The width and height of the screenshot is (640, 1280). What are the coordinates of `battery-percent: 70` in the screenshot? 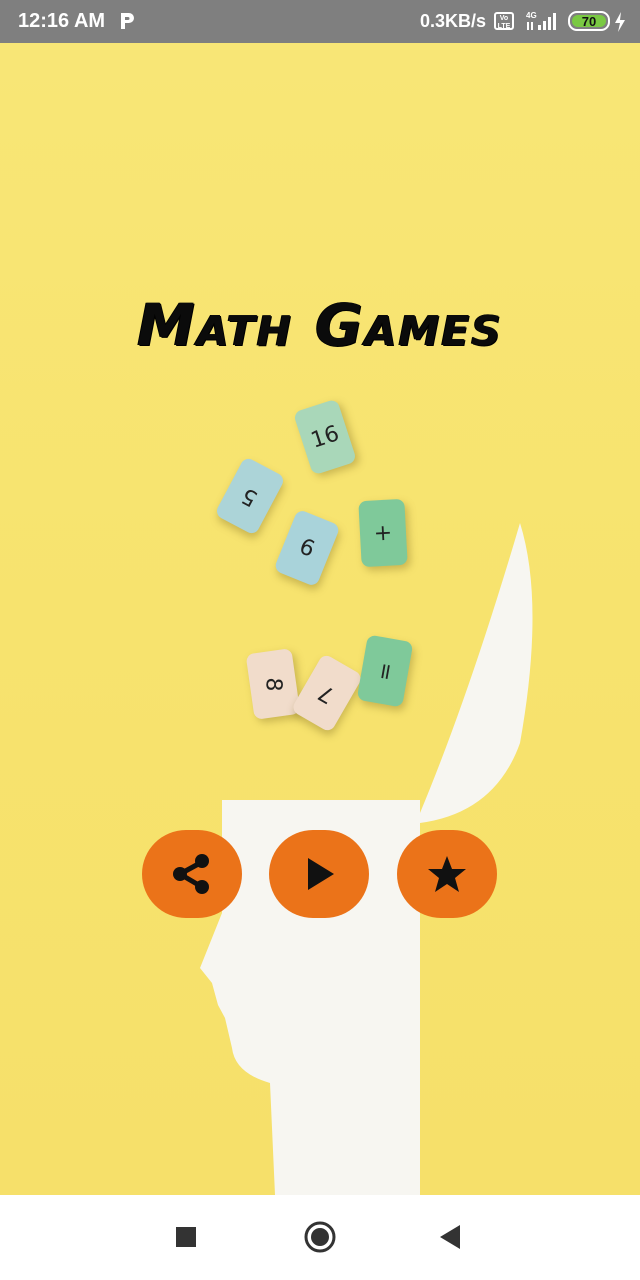 It's located at (589, 21).